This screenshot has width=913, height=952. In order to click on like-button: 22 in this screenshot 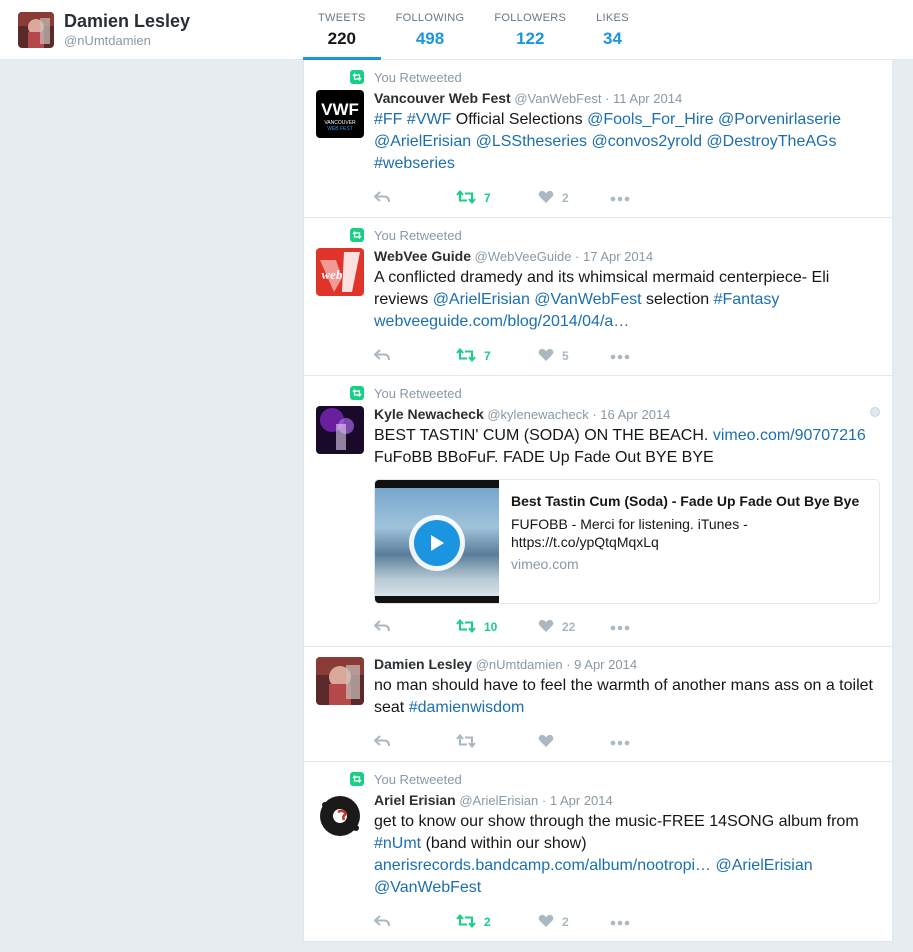, I will do `click(574, 627)`.